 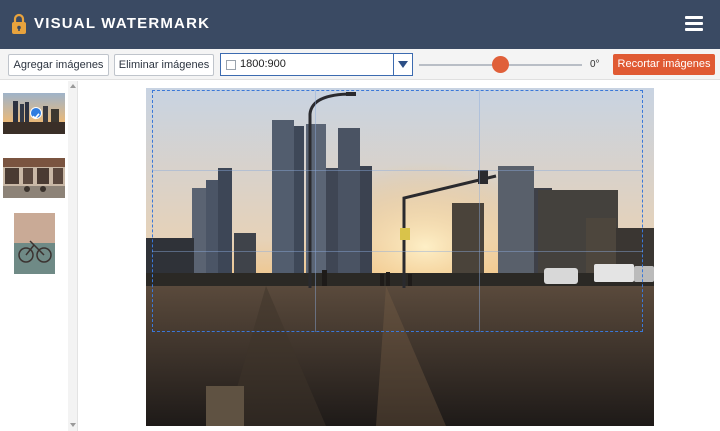 I want to click on scroll-up-icon, so click(x=73, y=86).